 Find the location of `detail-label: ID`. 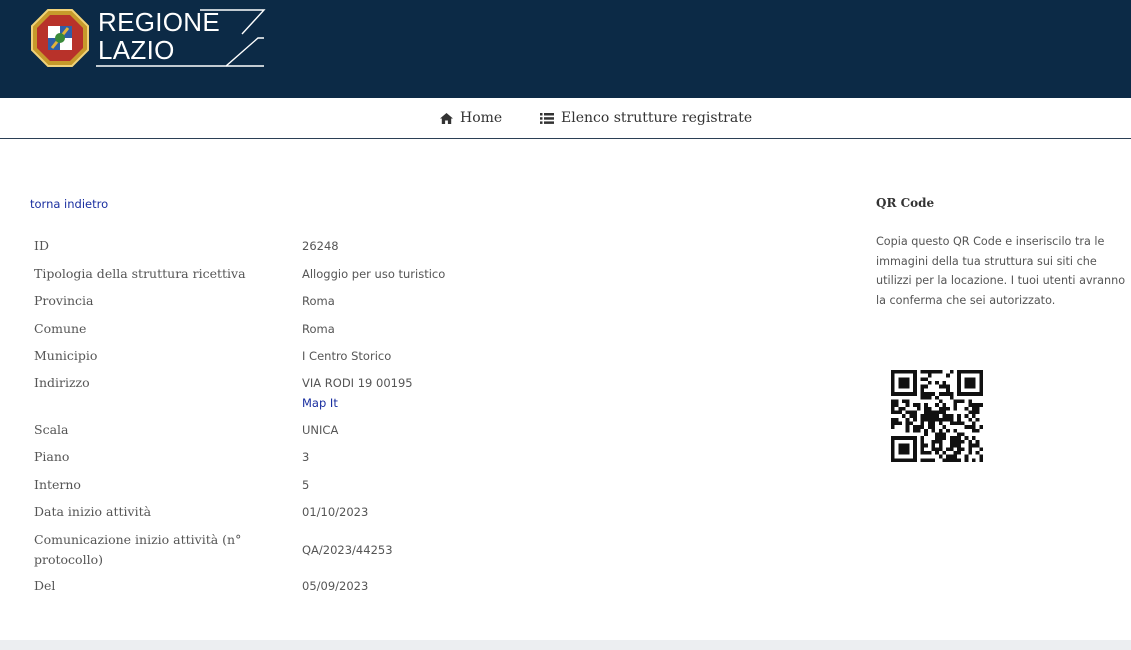

detail-label: ID is located at coordinates (41, 245).